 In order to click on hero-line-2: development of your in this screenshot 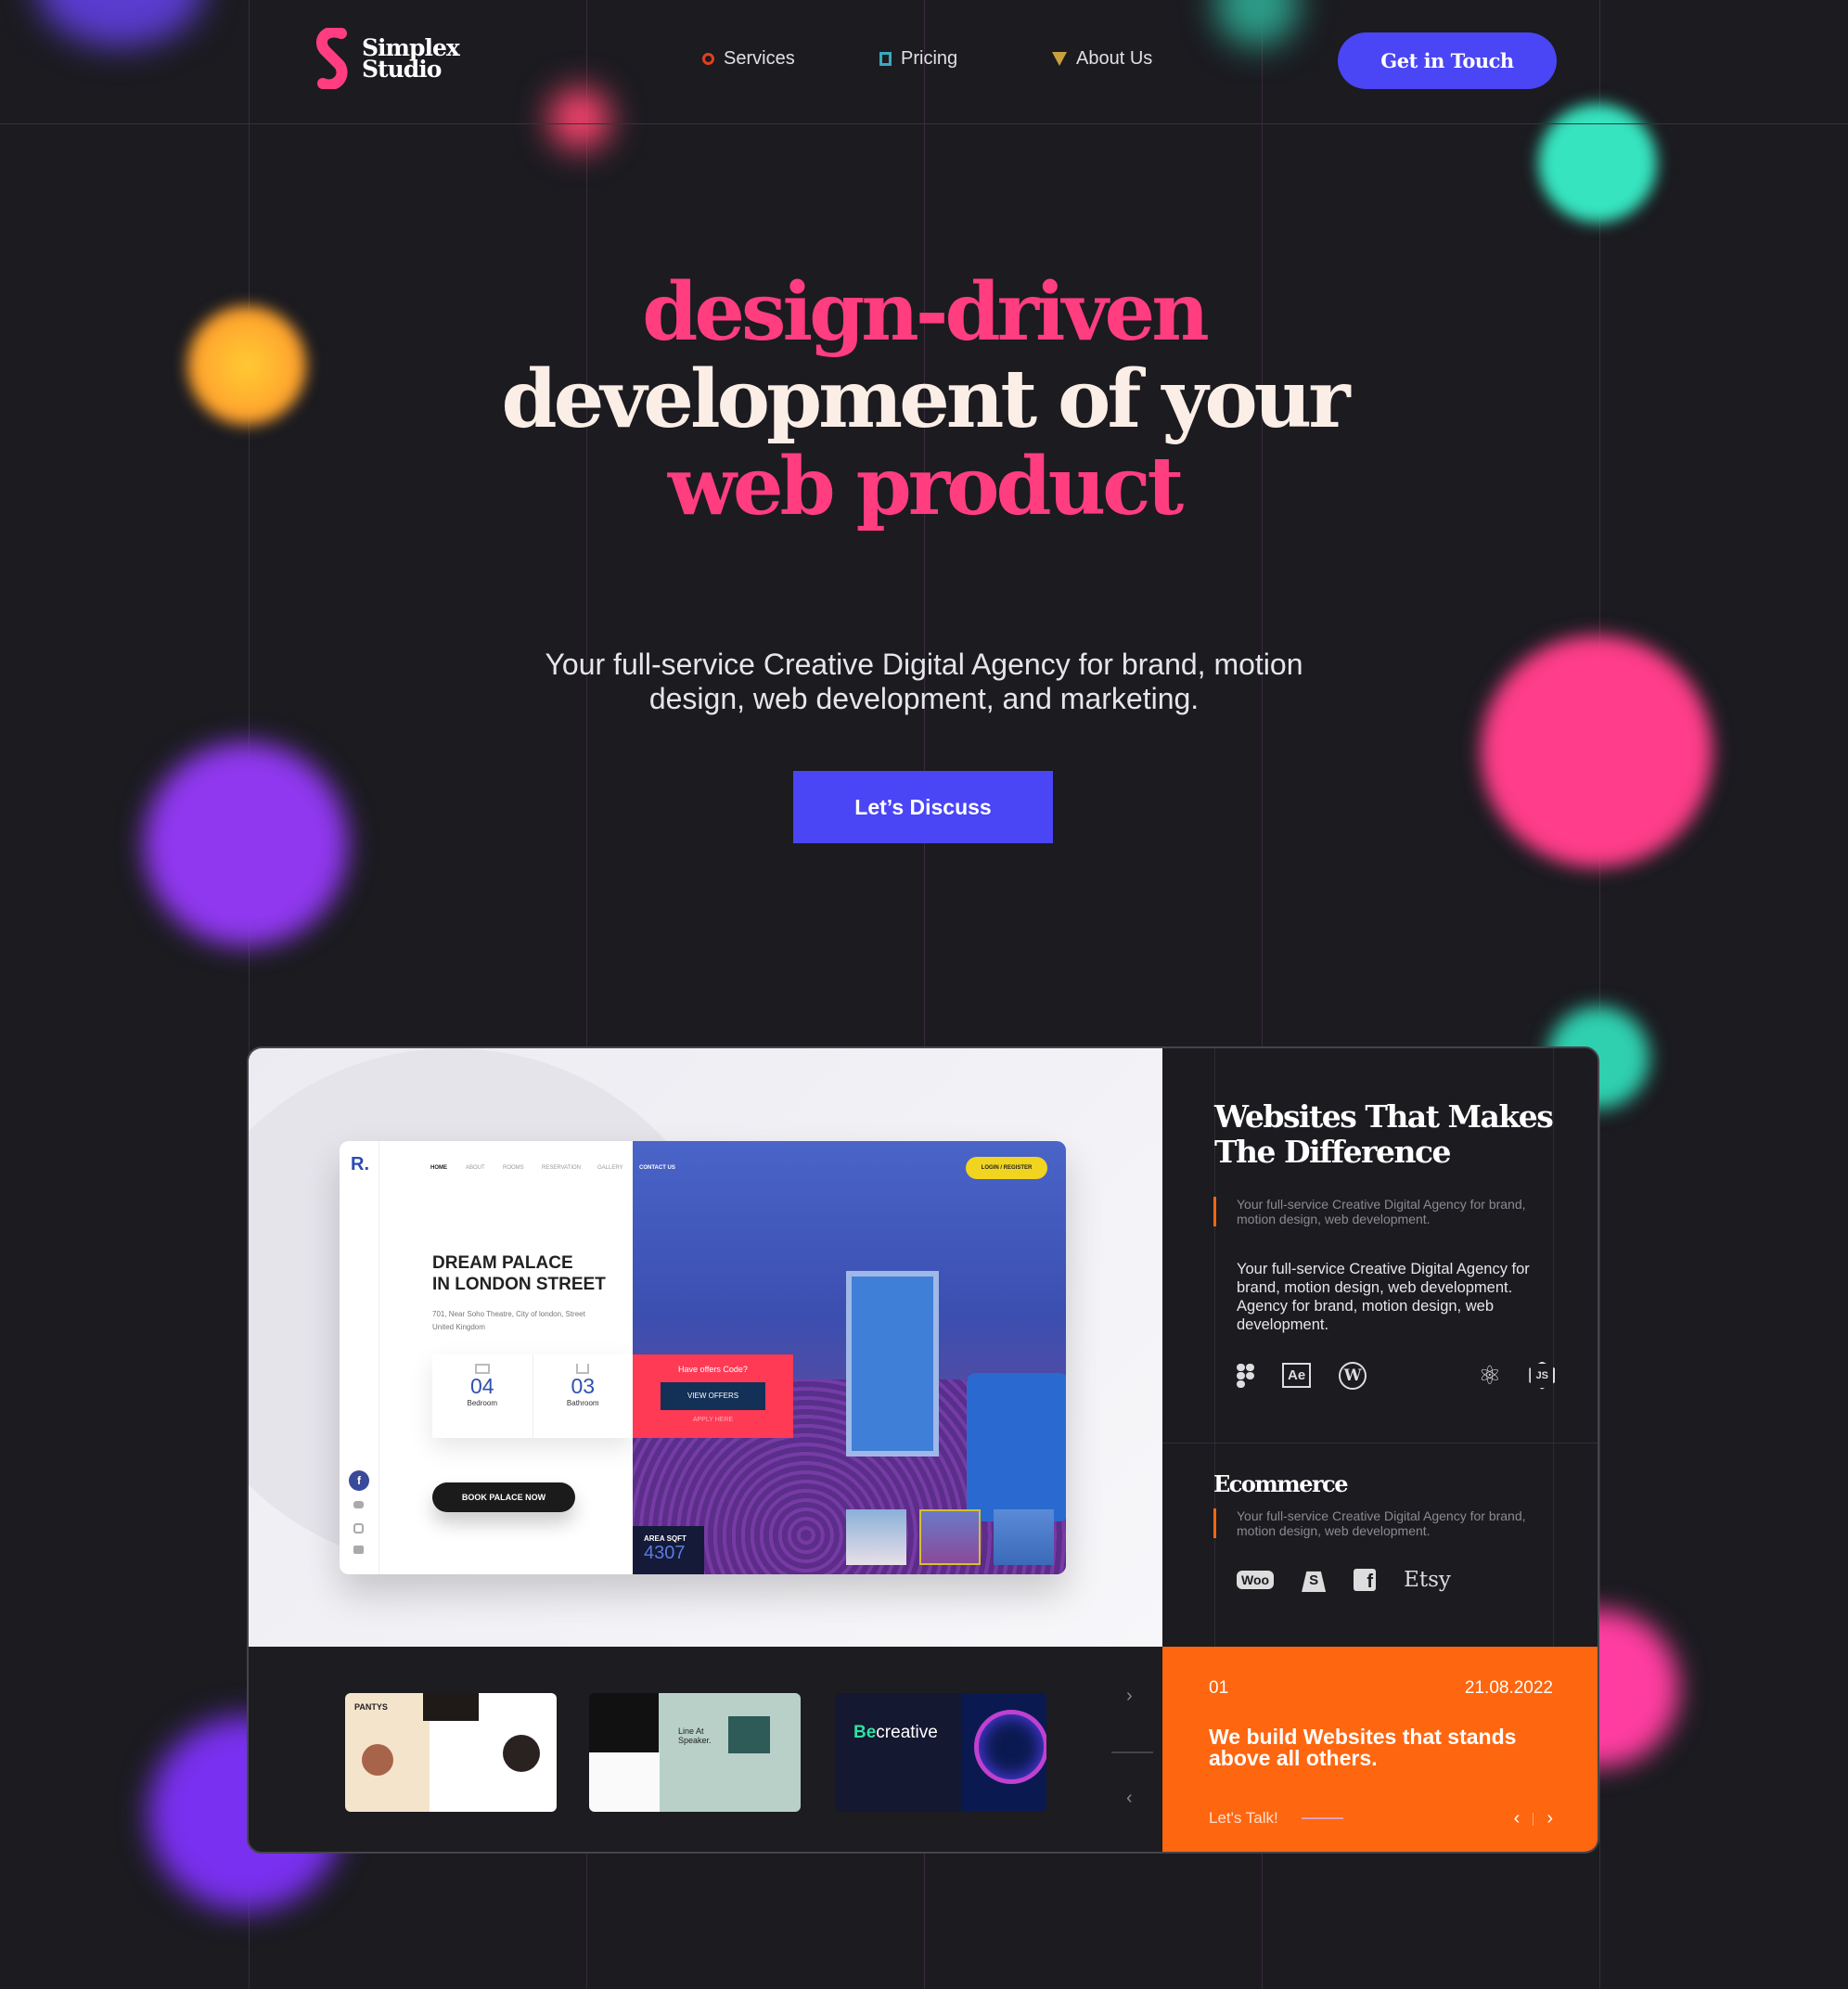, I will do `click(925, 399)`.